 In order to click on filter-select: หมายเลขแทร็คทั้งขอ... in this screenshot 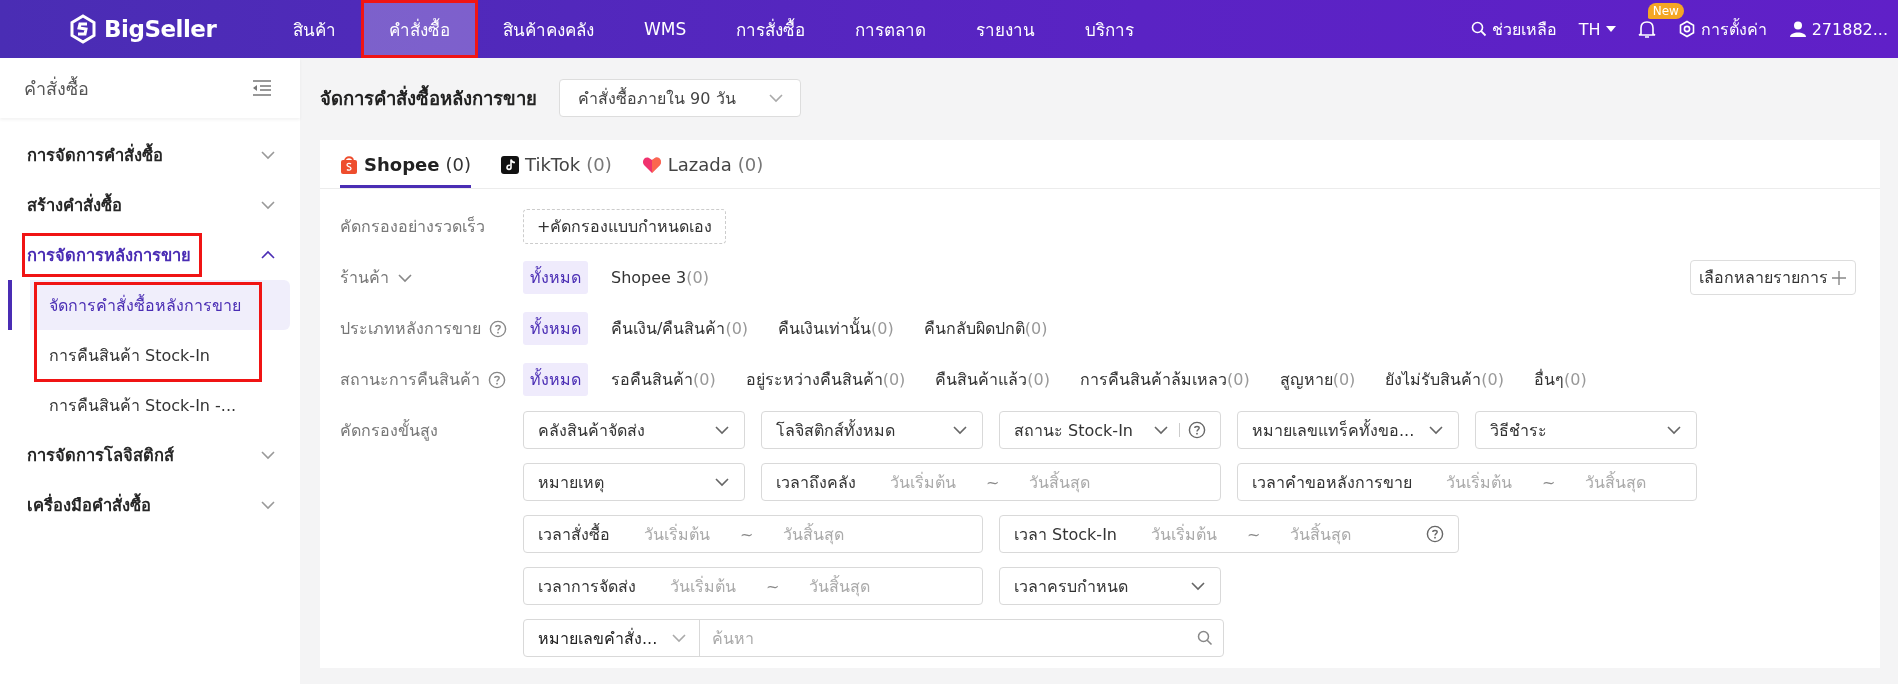, I will do `click(1348, 430)`.